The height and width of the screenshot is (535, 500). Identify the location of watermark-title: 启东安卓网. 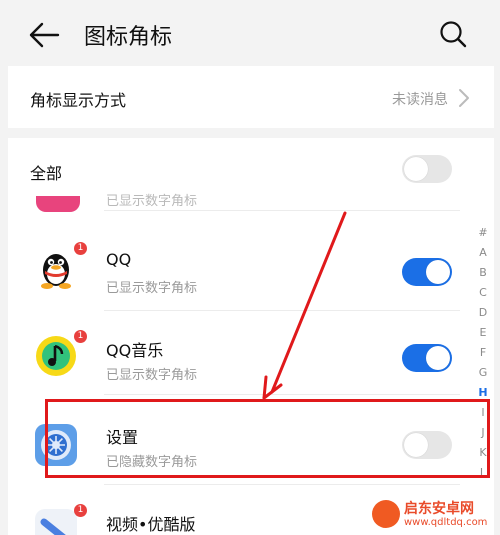
(439, 509).